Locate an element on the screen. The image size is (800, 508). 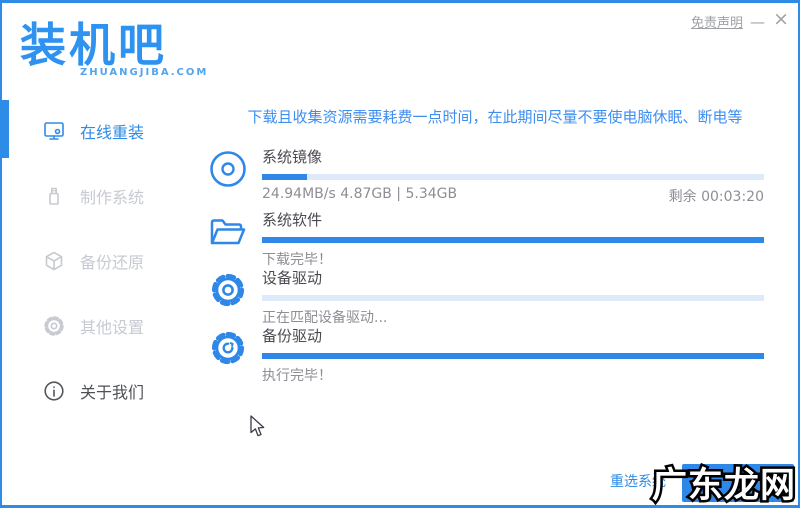
sidebar-item-backup-restore: 备份还原 is located at coordinates (97, 260).